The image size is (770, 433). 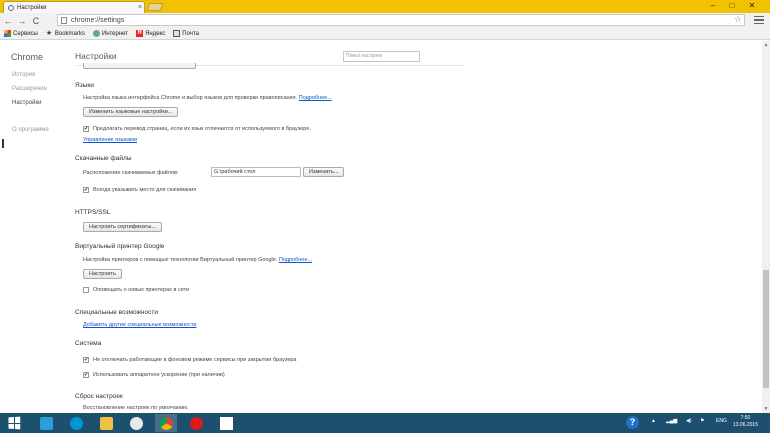 I want to click on bookmark-yandex: Я Яндекс, so click(x=150, y=33).